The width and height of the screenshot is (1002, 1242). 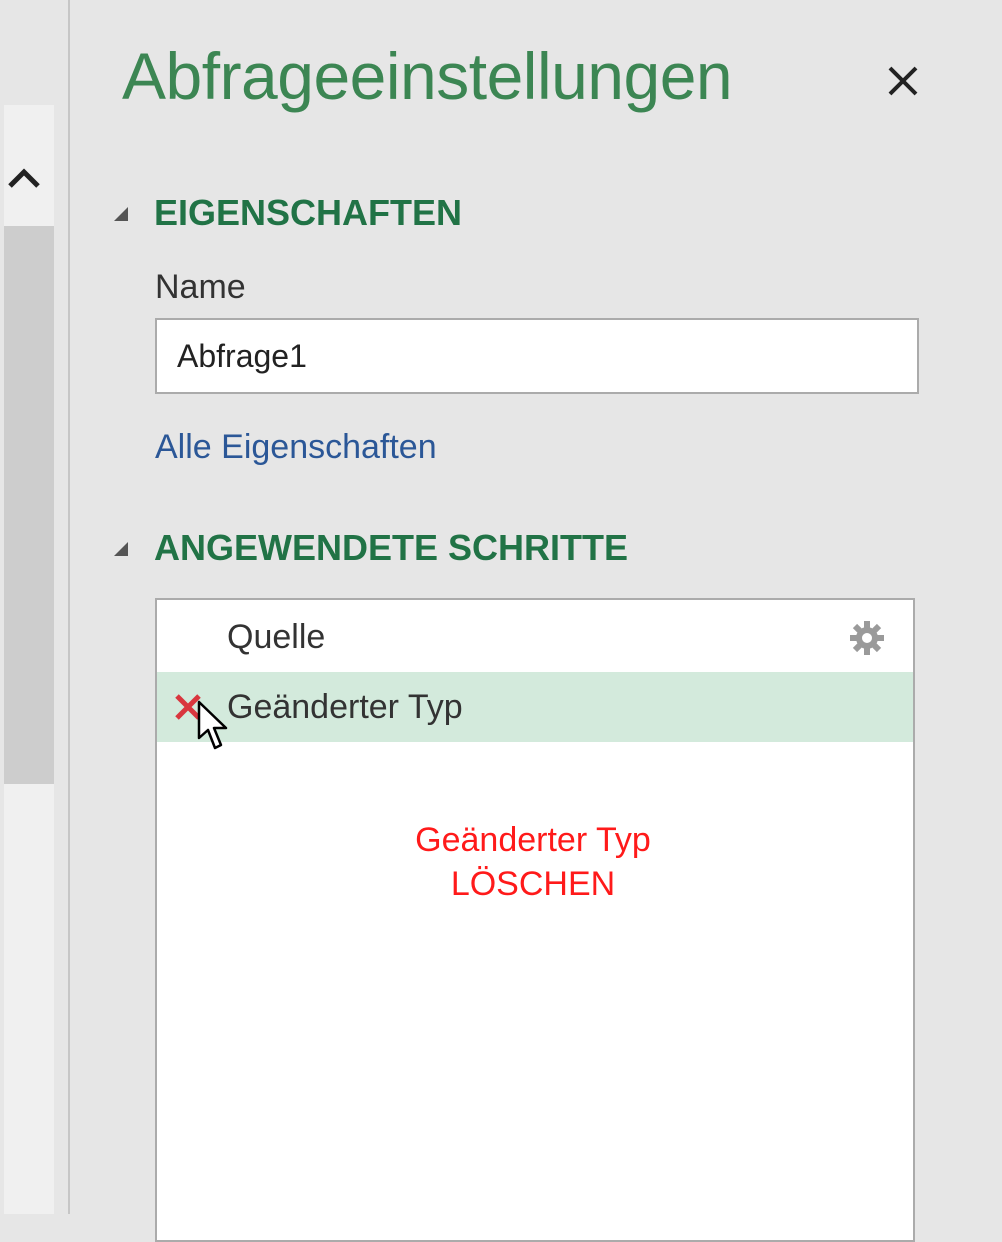 What do you see at coordinates (29, 505) in the screenshot?
I see `scrollbar-thumb` at bounding box center [29, 505].